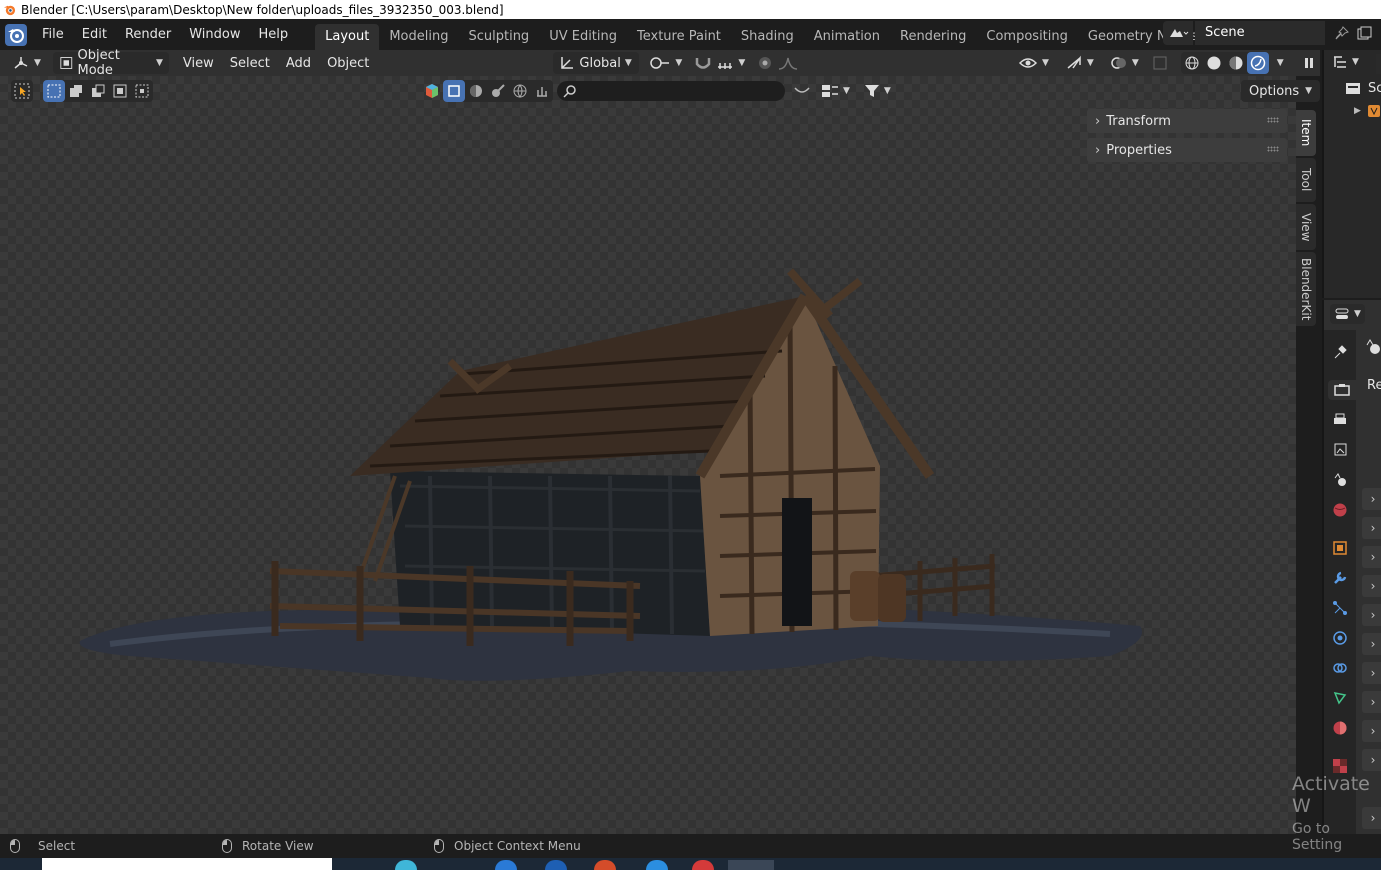 This screenshot has width=1381, height=870. What do you see at coordinates (298, 63) in the screenshot?
I see `add-menu: Add` at bounding box center [298, 63].